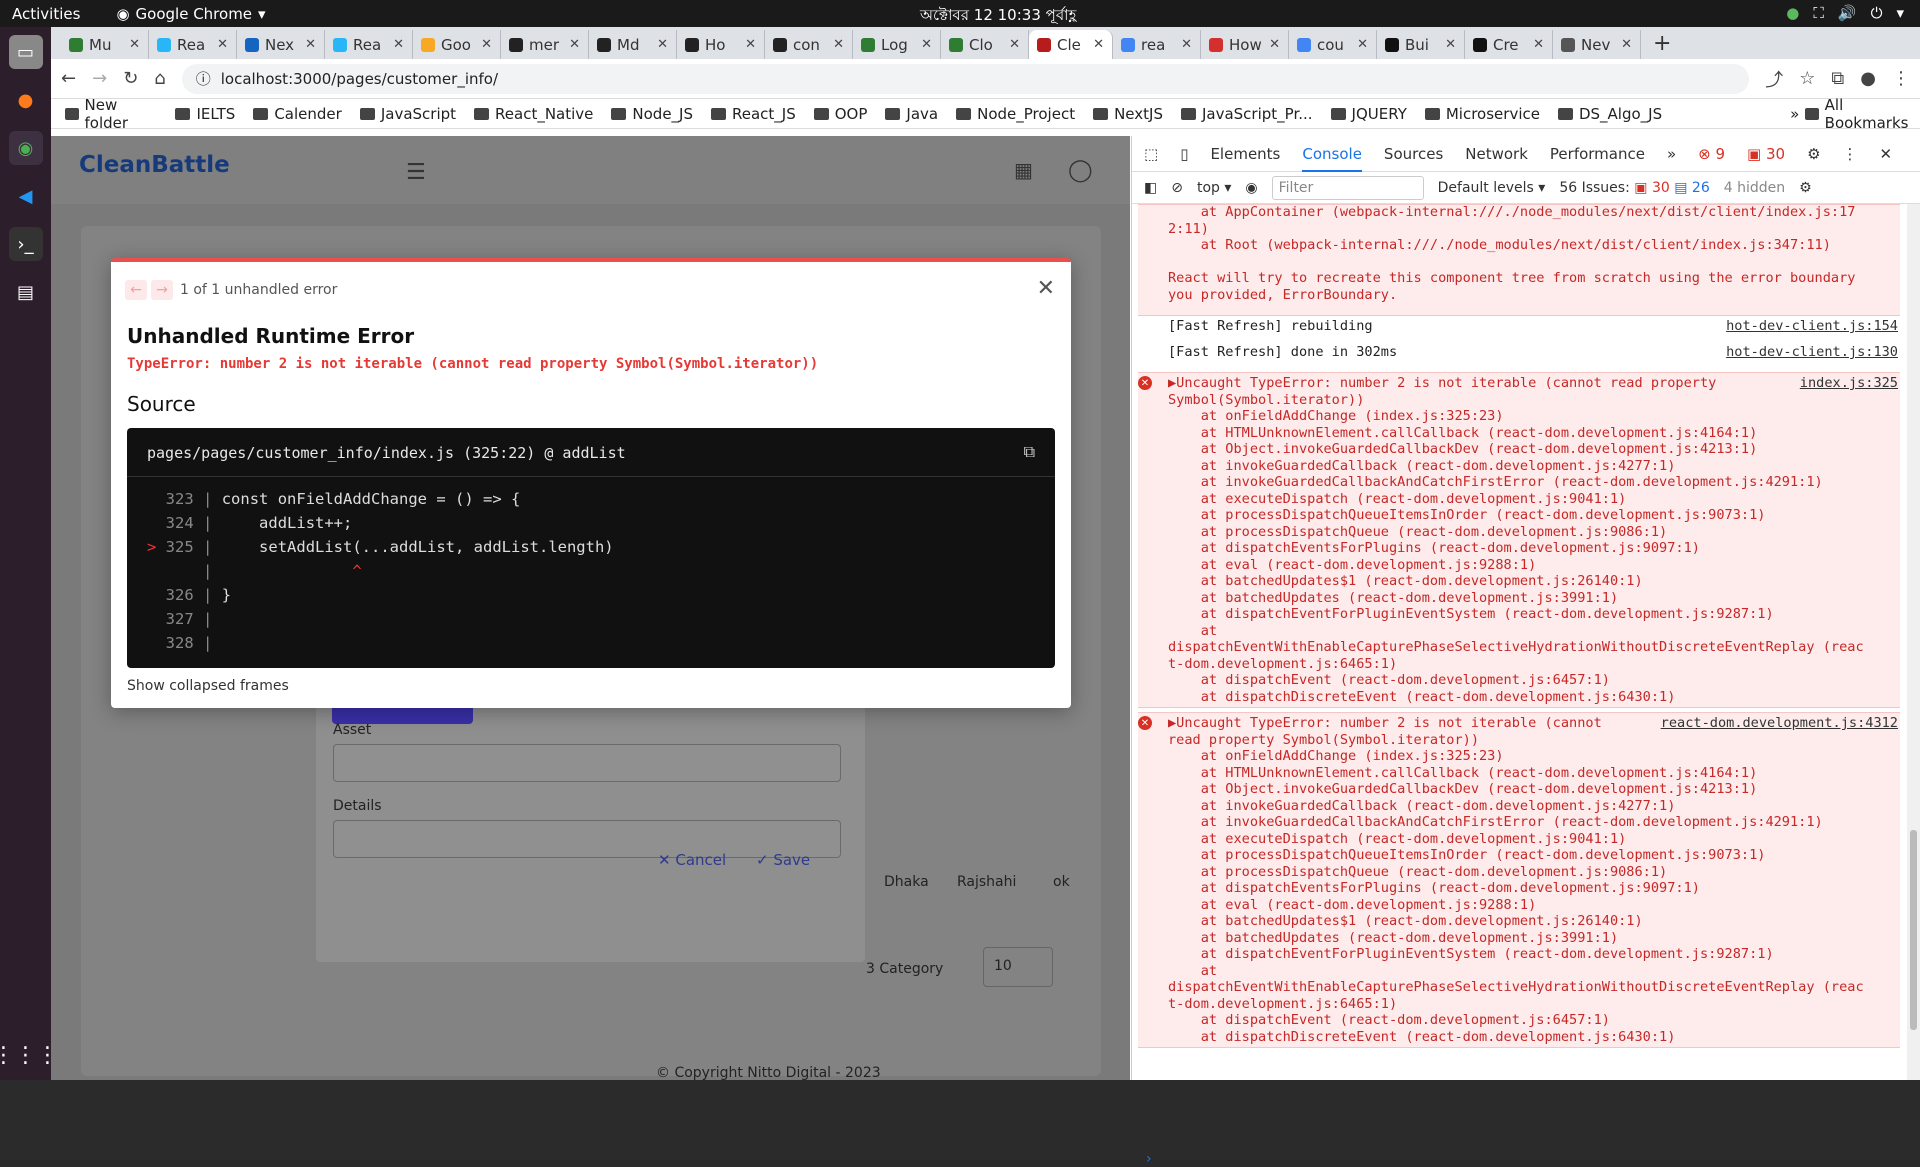 Image resolution: width=1920 pixels, height=1167 pixels. Describe the element at coordinates (1421, 44) in the screenshot. I see `browser-tab: Bui ✕` at that location.